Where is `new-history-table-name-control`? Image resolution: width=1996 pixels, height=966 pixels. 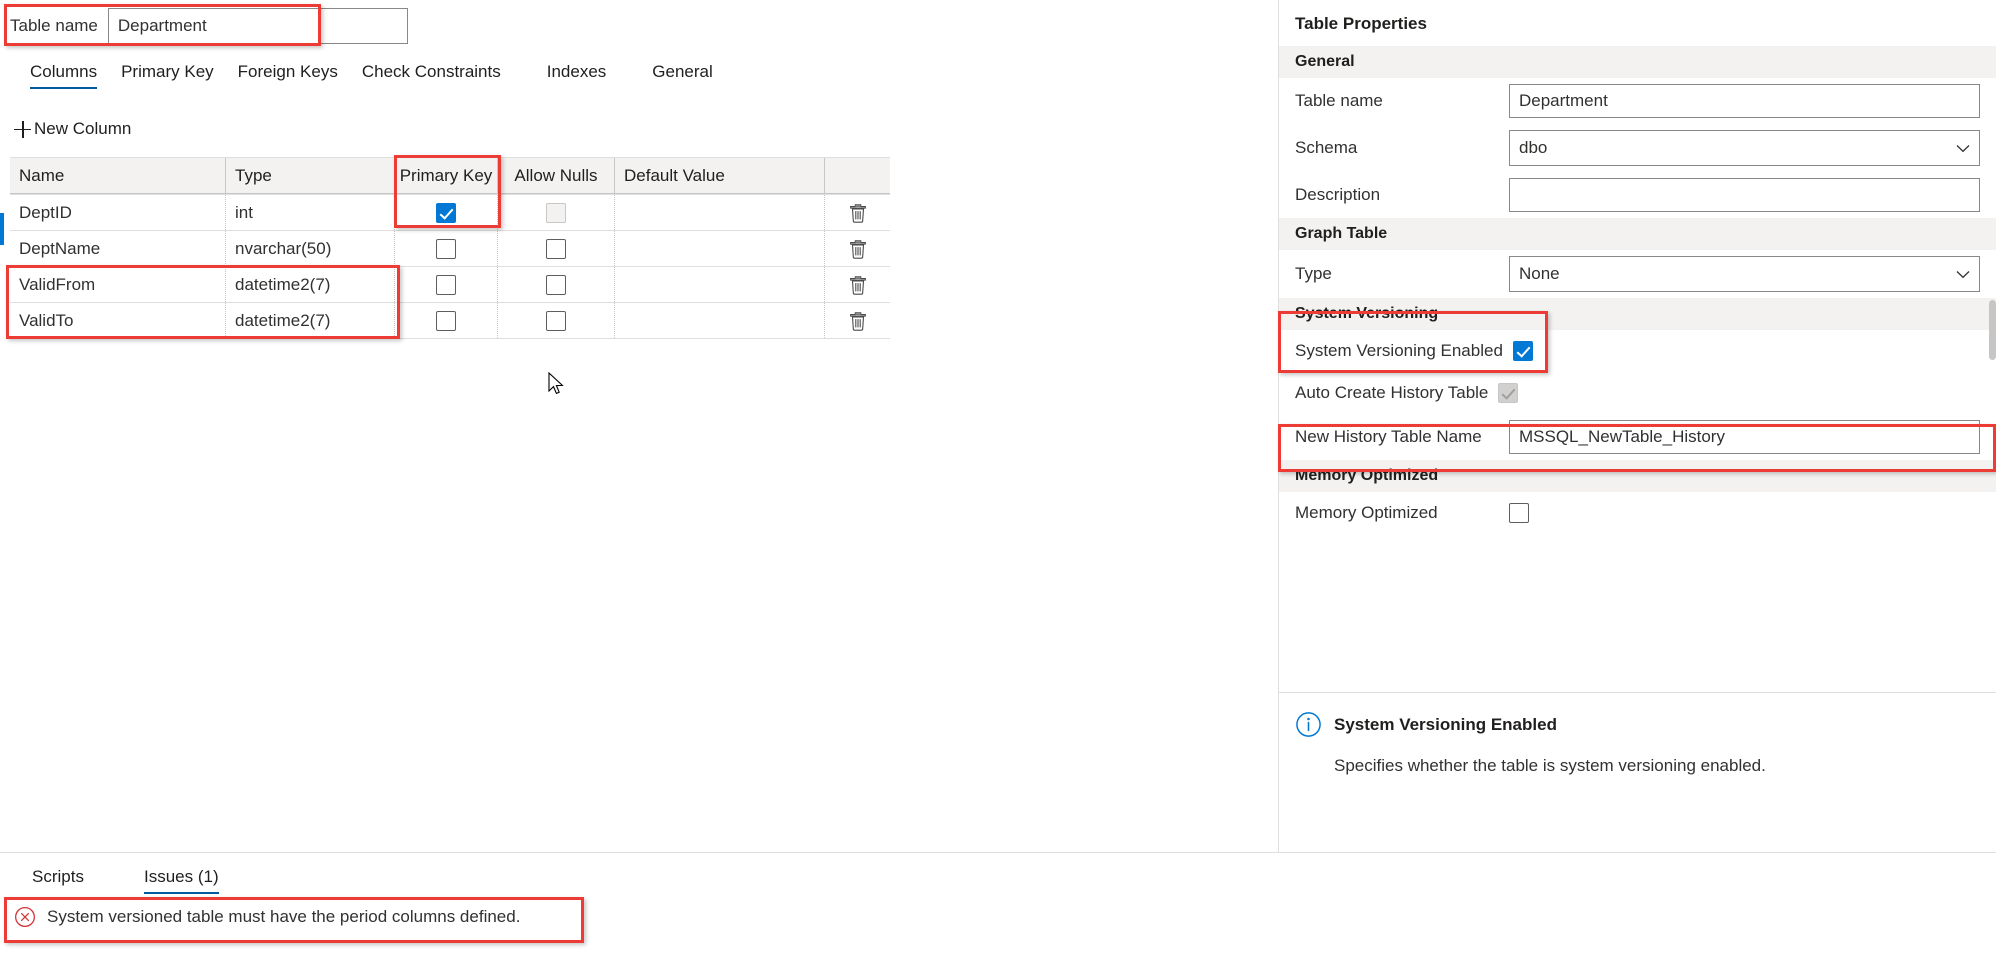
new-history-table-name-control is located at coordinates (1744, 437).